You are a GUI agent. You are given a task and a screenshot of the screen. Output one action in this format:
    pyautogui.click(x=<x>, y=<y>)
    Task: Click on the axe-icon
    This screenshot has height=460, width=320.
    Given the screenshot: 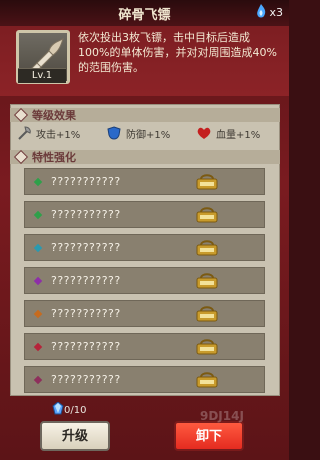 What is the action you would take?
    pyautogui.click(x=24, y=133)
    